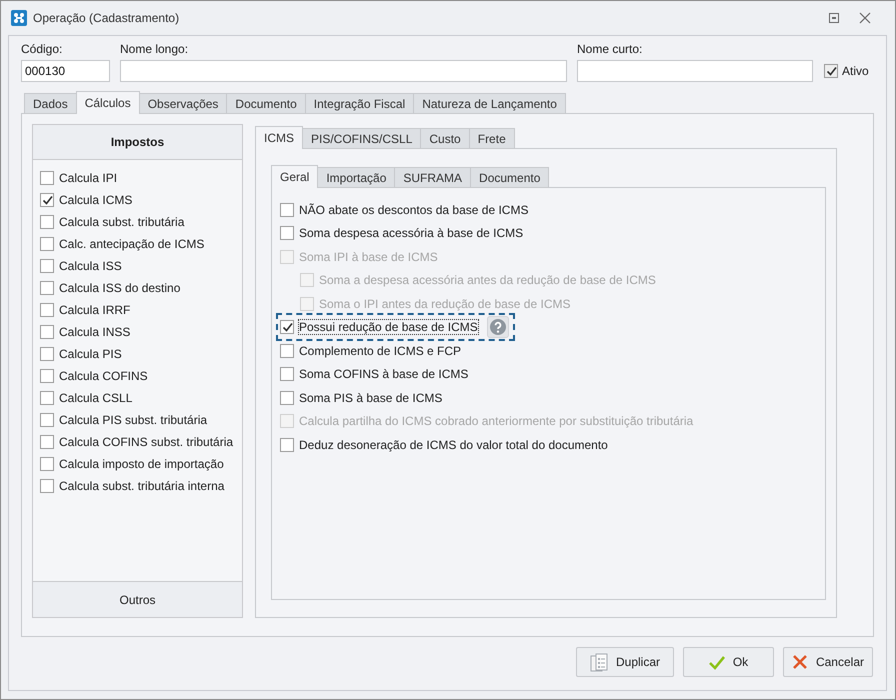  I want to click on field-label: Código:, so click(42, 49).